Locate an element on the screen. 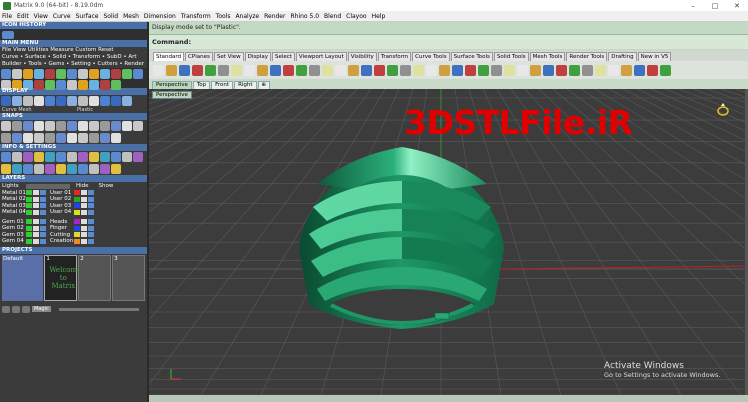 The height and width of the screenshot is (402, 748). toolbar-tab-solid-tools: Solid Tools is located at coordinates (511, 56).